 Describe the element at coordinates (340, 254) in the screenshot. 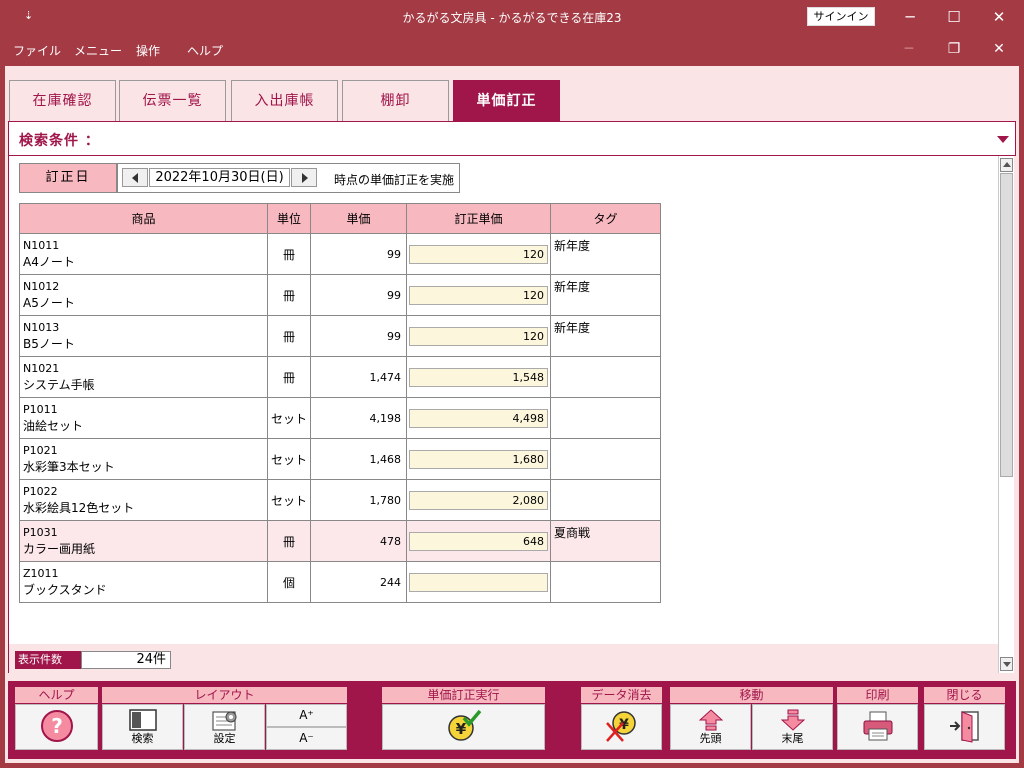

I see `table-row: N1011 A4ノート 冊 99 120 新年度` at that location.